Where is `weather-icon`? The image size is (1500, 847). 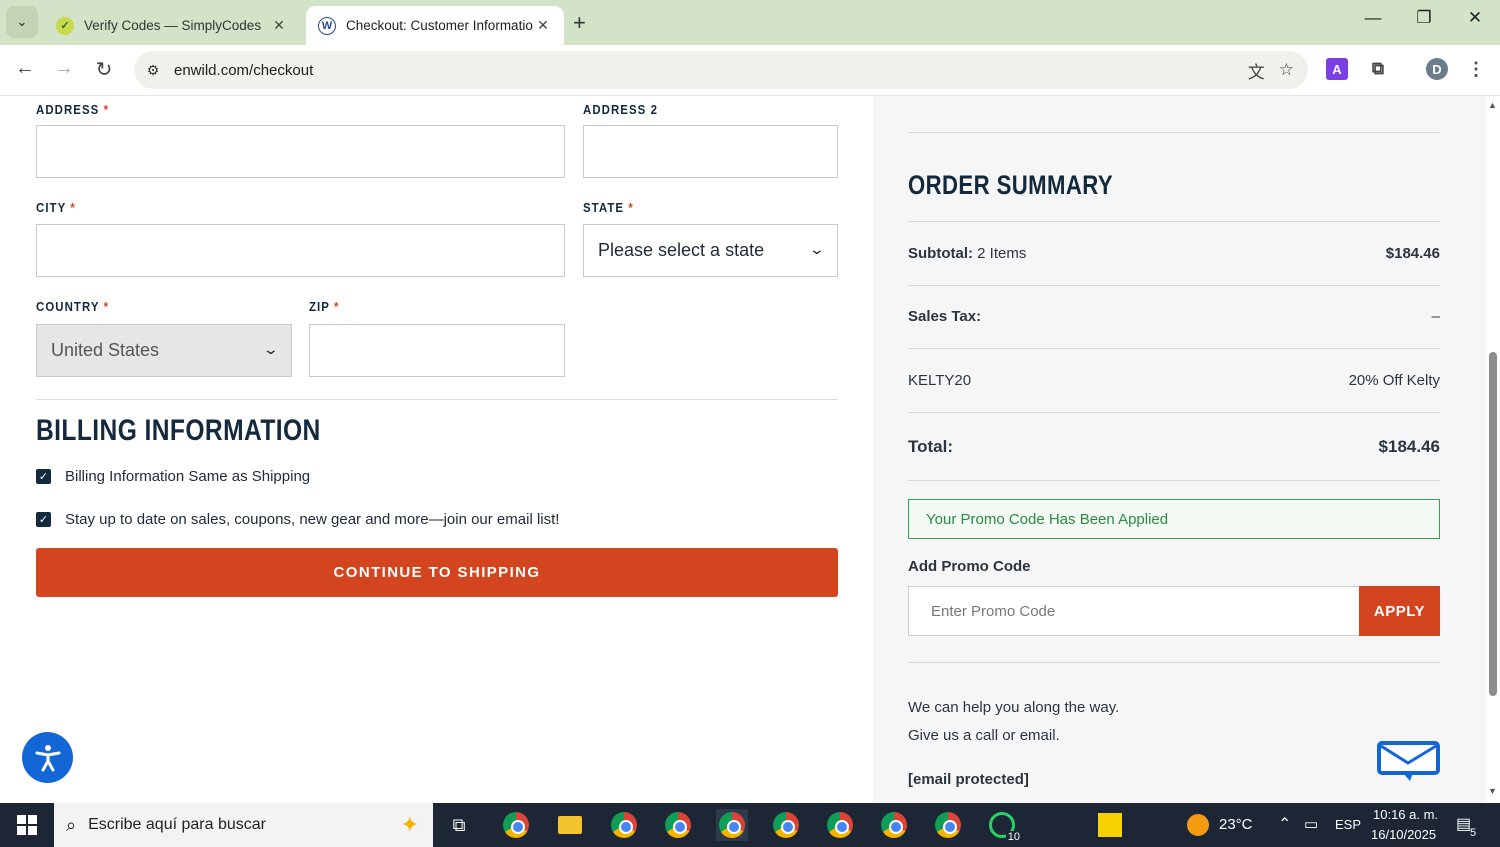 weather-icon is located at coordinates (1198, 825).